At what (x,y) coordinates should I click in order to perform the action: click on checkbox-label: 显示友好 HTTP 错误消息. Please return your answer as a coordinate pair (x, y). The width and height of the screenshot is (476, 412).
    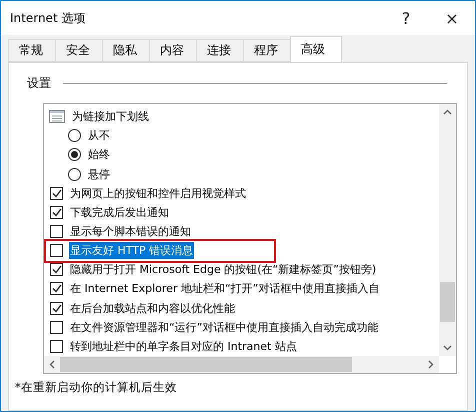
    Looking at the image, I should click on (131, 251).